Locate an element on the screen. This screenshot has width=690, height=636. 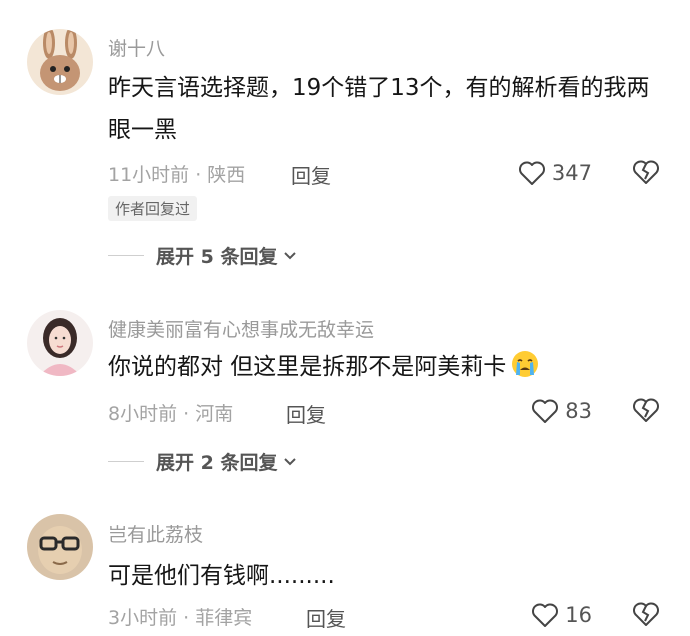
expand-replies-button: 展开 2 条回复 is located at coordinates (202, 461).